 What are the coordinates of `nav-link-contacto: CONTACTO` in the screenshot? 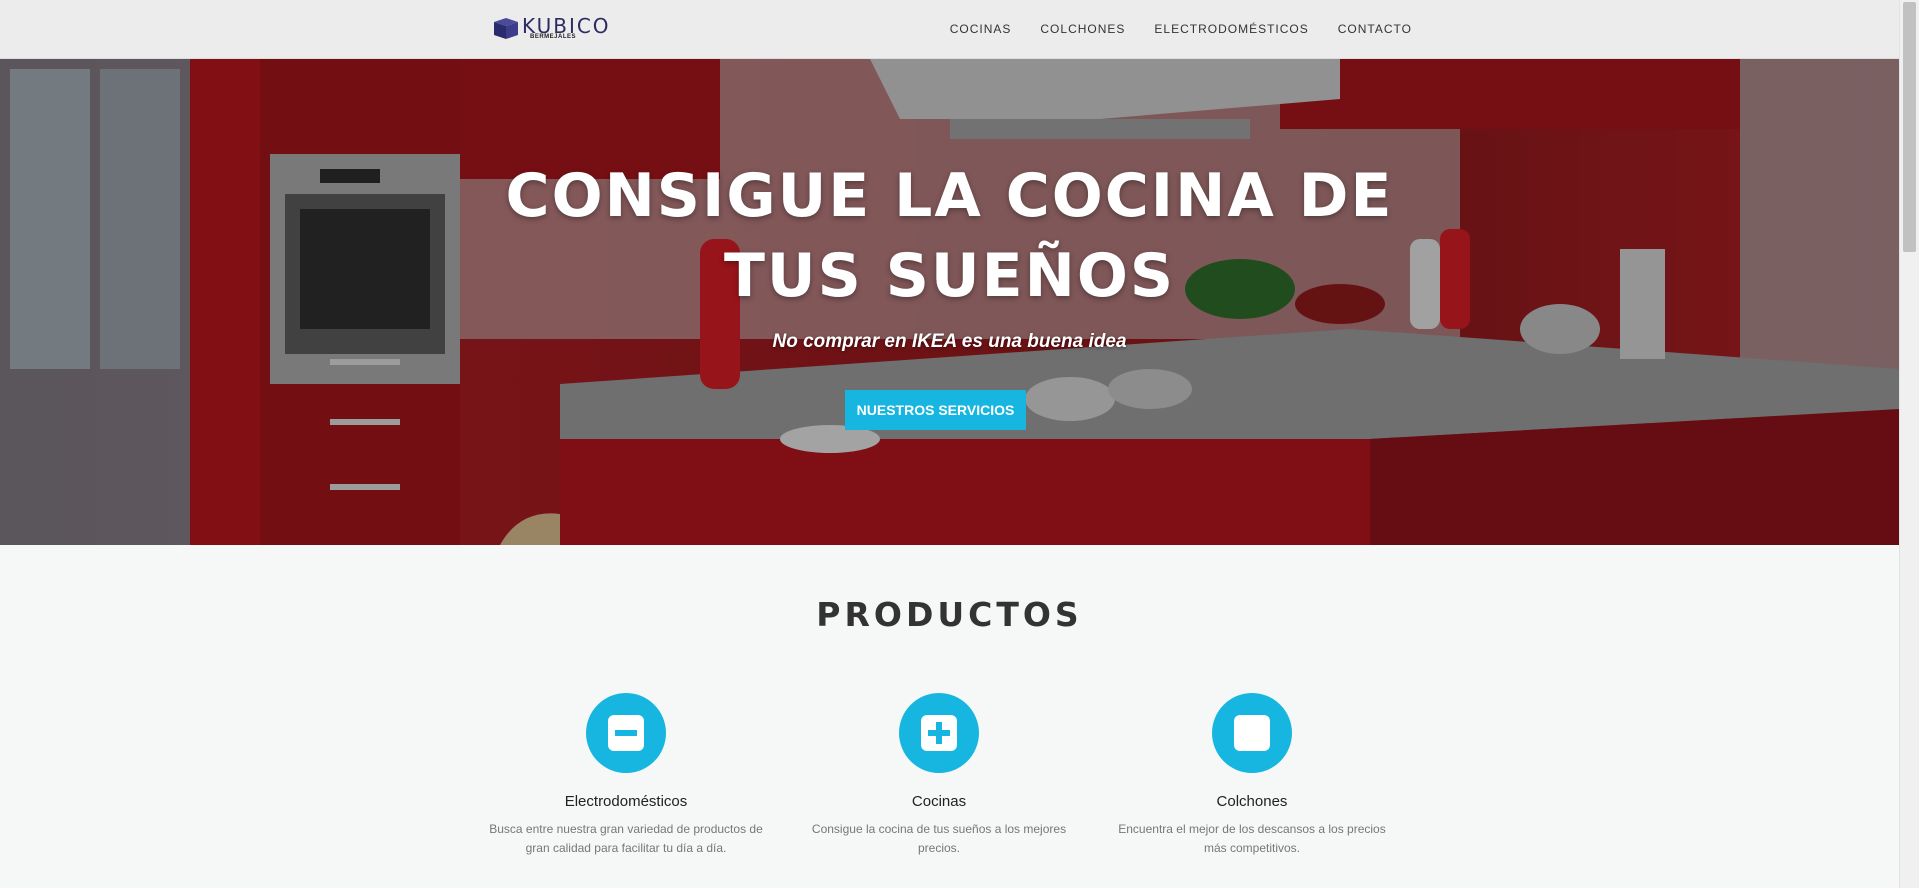 It's located at (1375, 29).